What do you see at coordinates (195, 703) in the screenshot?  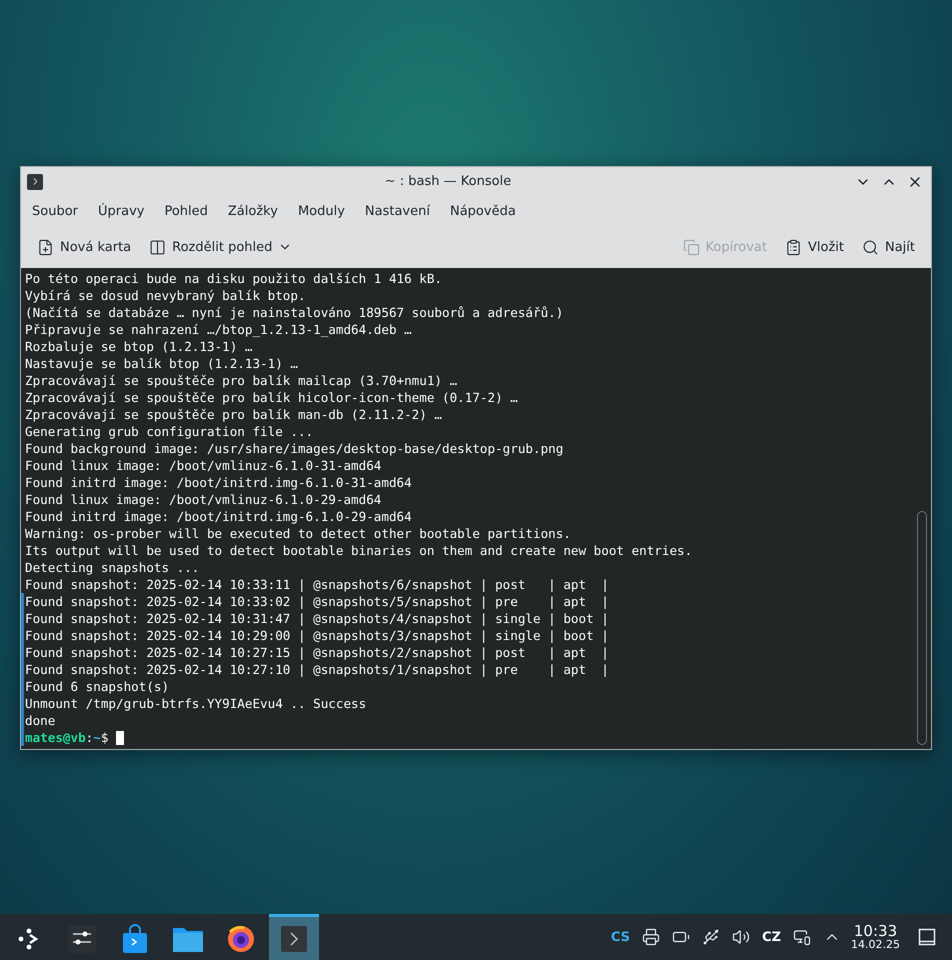 I see `terminal-line: Unmount /tmp/grub-btrfs.YY9IAeEvu4 .. Success` at bounding box center [195, 703].